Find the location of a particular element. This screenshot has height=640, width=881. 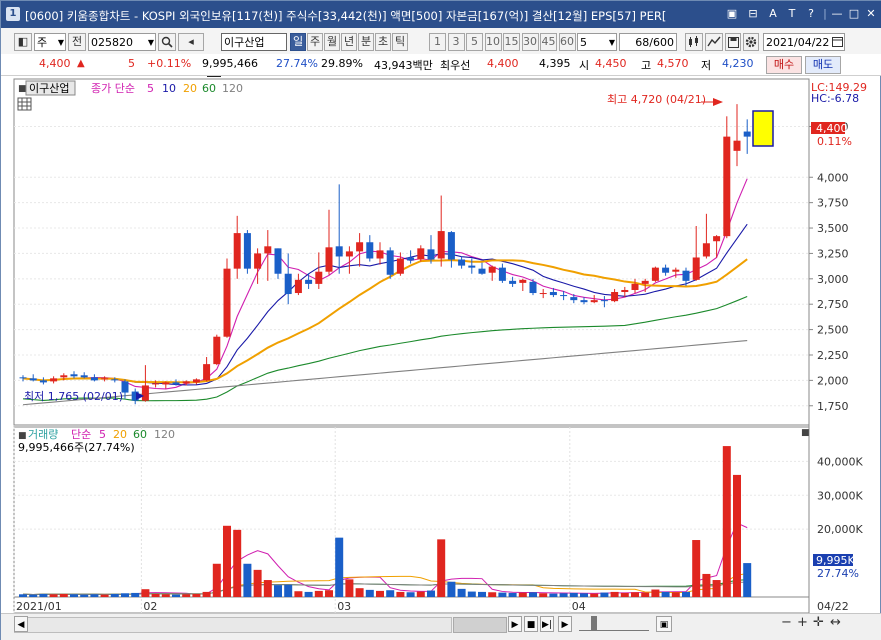

crosshair-icon: ✛ is located at coordinates (818, 622).